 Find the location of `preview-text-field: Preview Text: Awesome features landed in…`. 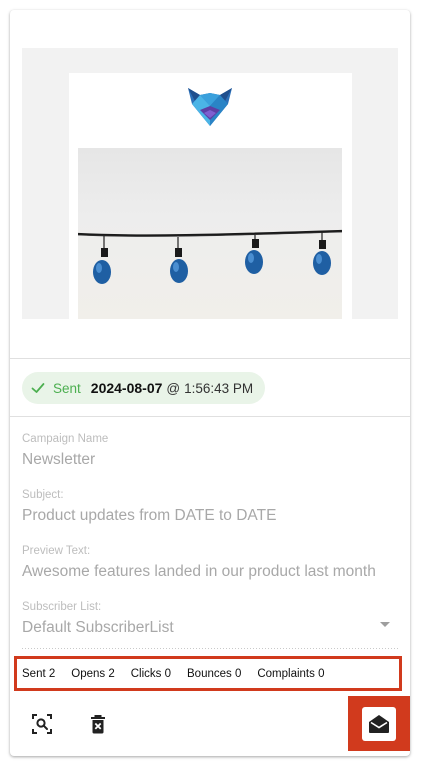

preview-text-field: Preview Text: Awesome features landed in… is located at coordinates (210, 563).